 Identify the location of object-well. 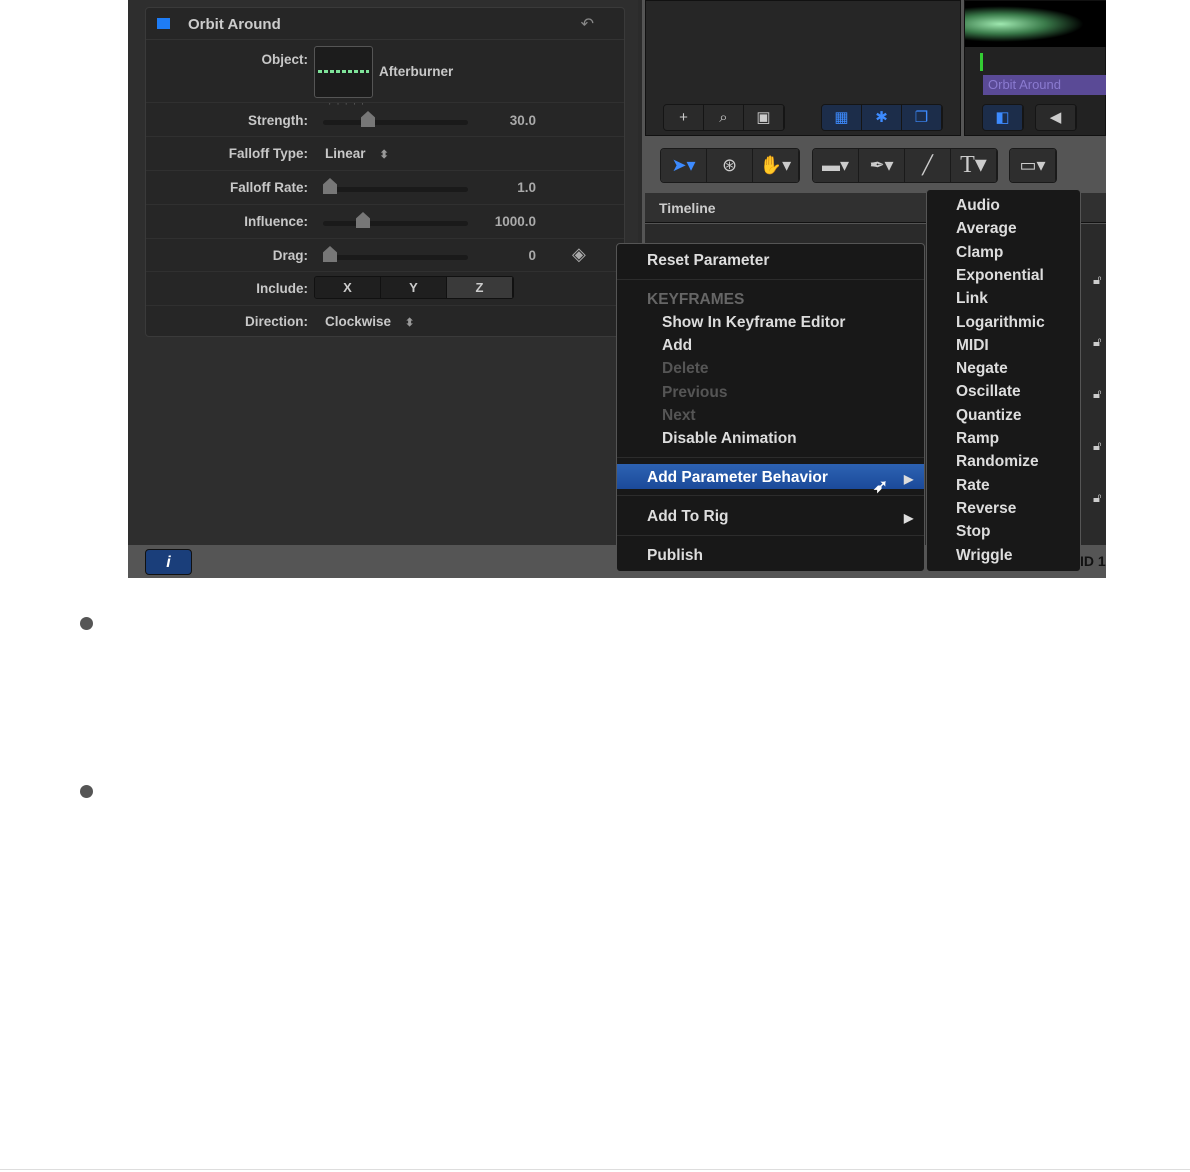
(343, 72).